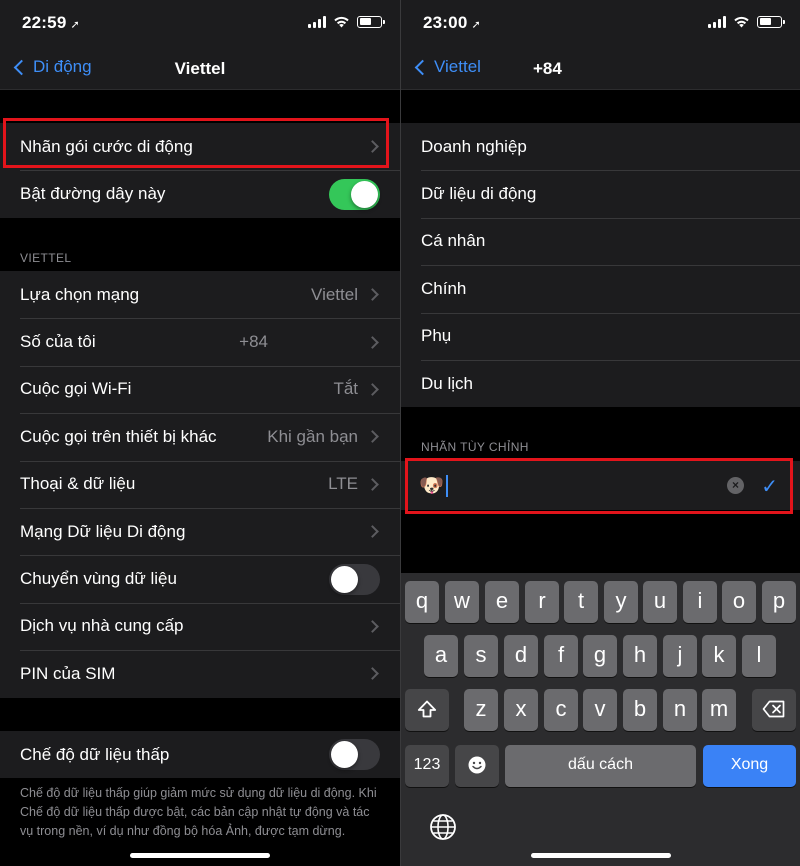 This screenshot has width=800, height=866. Describe the element at coordinates (200, 578) in the screenshot. I see `row-data-roaming: Chuyển vùng dữ liệu` at that location.